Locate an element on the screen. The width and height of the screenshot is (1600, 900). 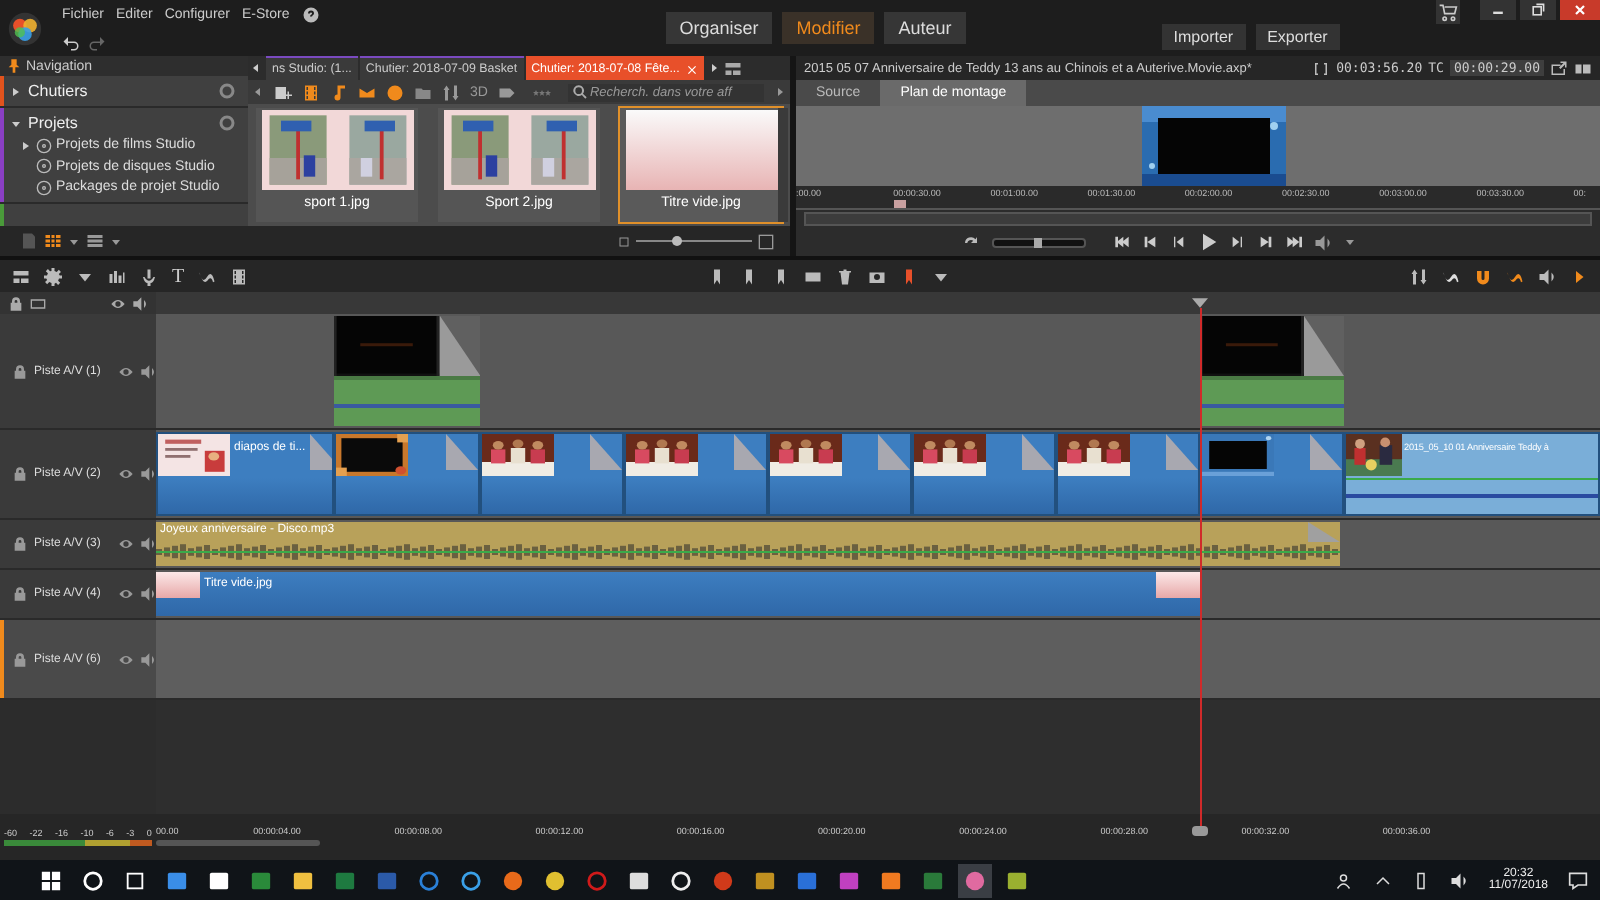
toolbar-button: Importer is located at coordinates (1203, 36).